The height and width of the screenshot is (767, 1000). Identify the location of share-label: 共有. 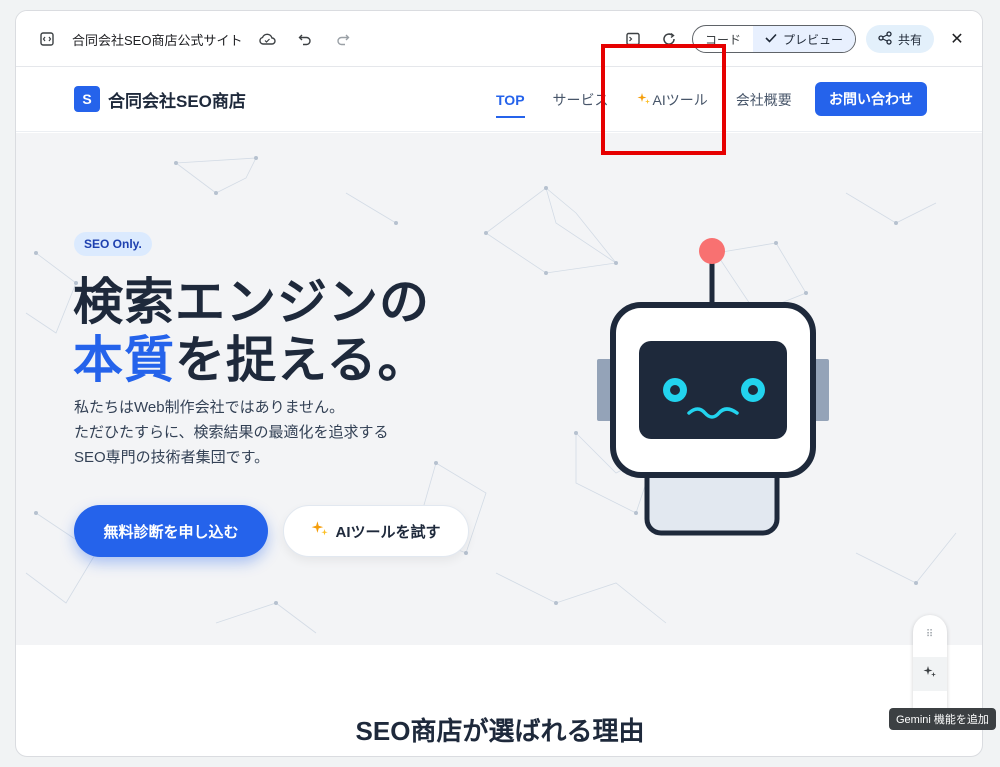
(909, 39).